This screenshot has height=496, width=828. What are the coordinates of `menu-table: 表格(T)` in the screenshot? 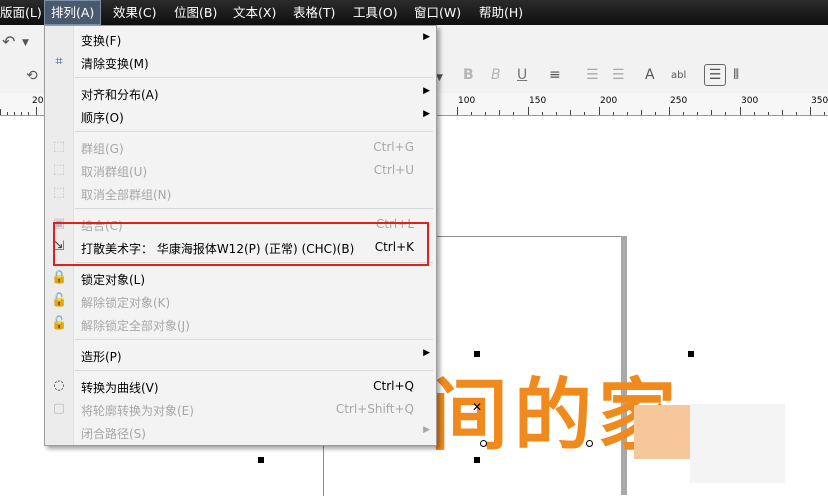 It's located at (314, 12).